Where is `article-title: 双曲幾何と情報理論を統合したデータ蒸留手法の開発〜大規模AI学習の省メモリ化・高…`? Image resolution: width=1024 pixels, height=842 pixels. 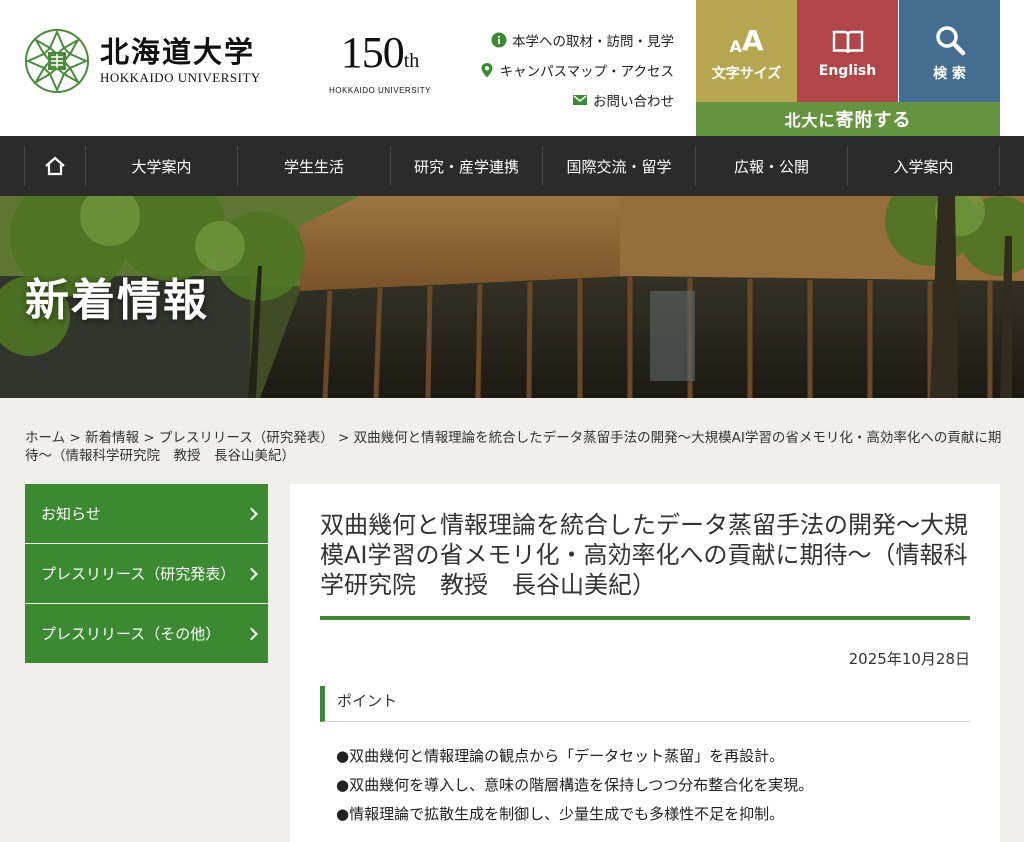 article-title: 双曲幾何と情報理論を統合したデータ蒸留手法の開発〜大規模AI学習の省メモリ化・高… is located at coordinates (644, 555).